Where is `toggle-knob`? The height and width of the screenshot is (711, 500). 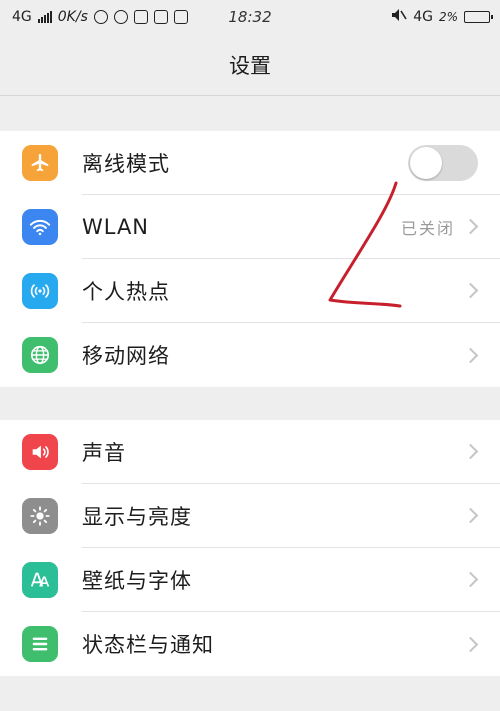 toggle-knob is located at coordinates (426, 162).